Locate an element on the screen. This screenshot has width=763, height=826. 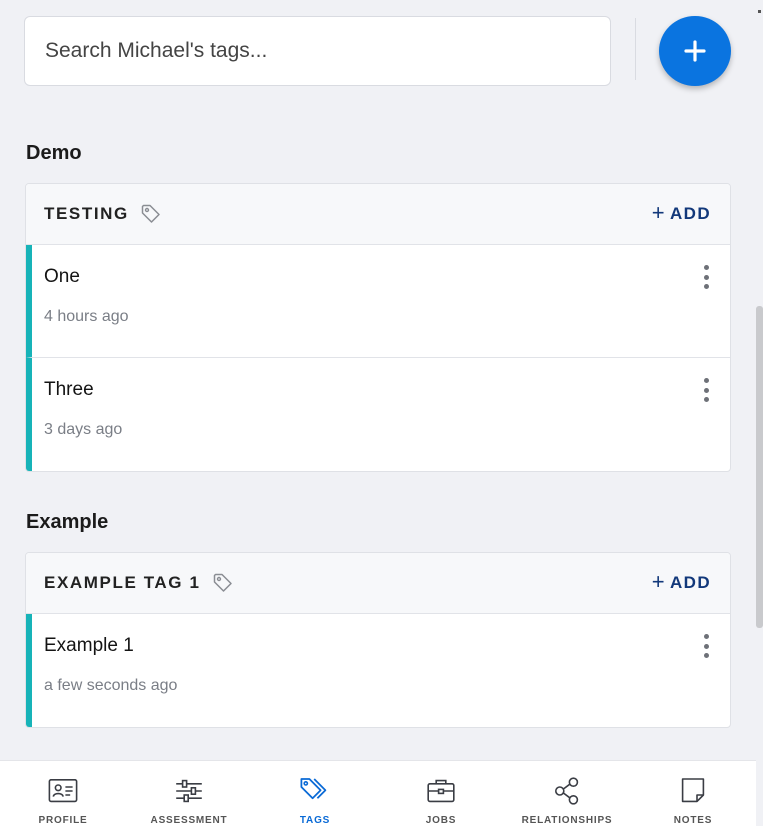
add-tag-button is located at coordinates (695, 51).